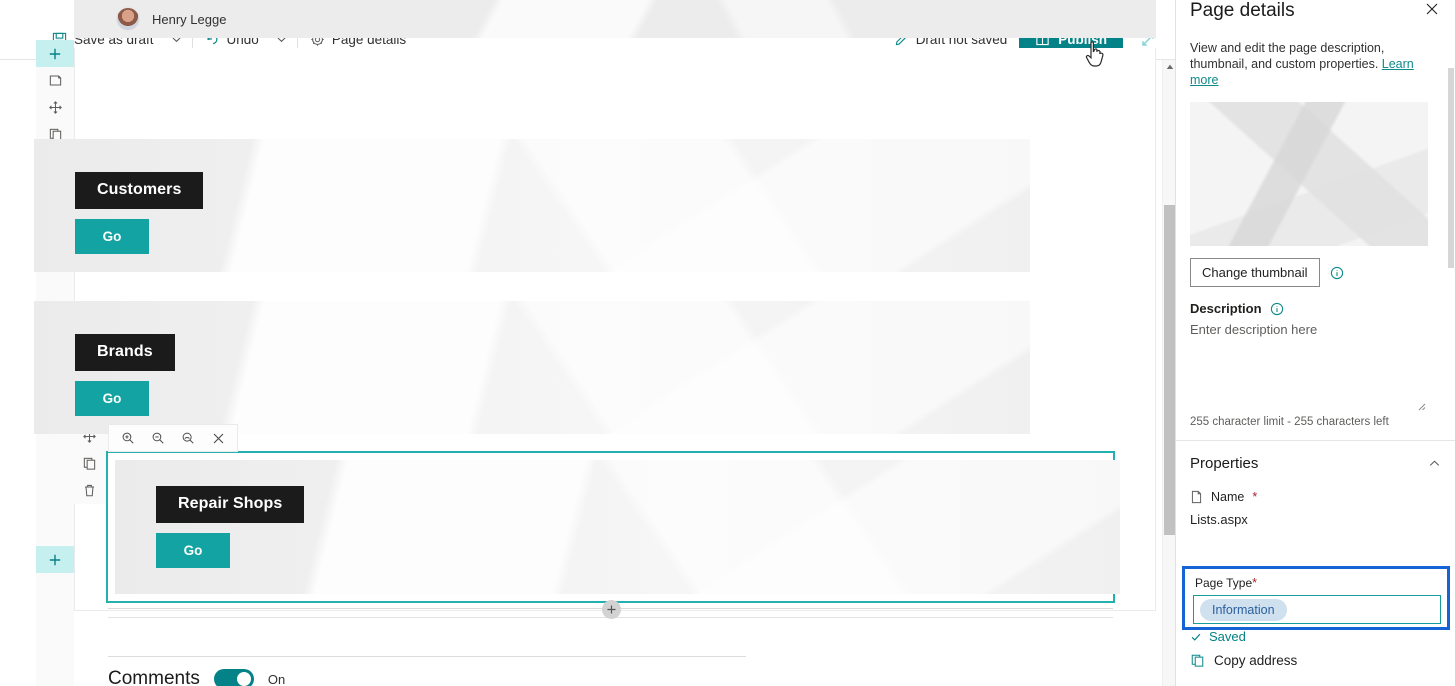 The height and width of the screenshot is (686, 1455). I want to click on hero-section-brands: Brands Go, so click(532, 367).